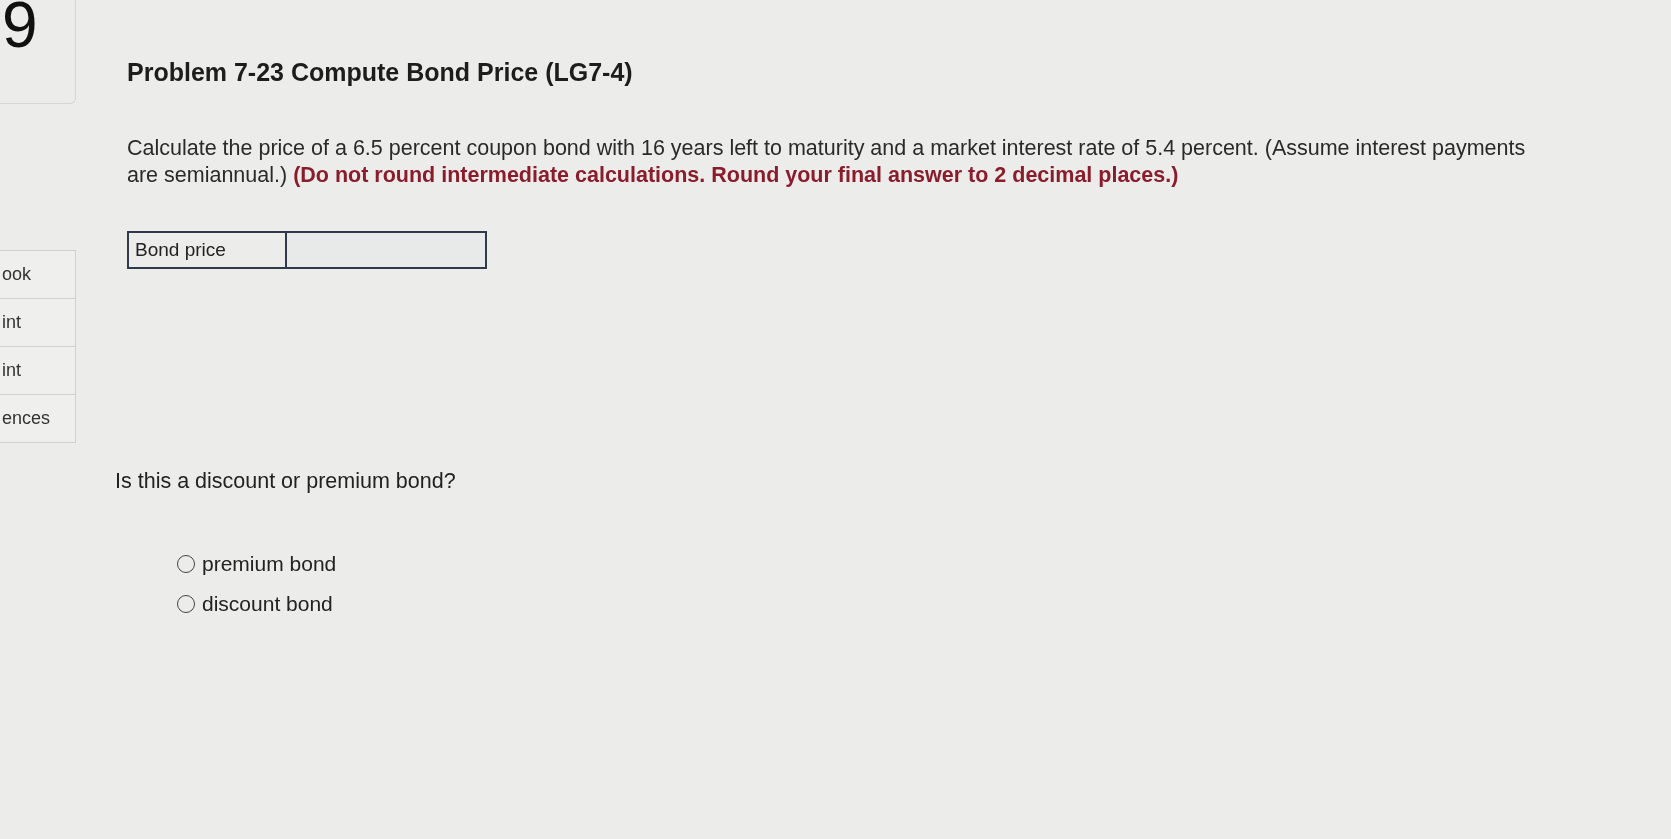  I want to click on question-number: 9, so click(38, 52).